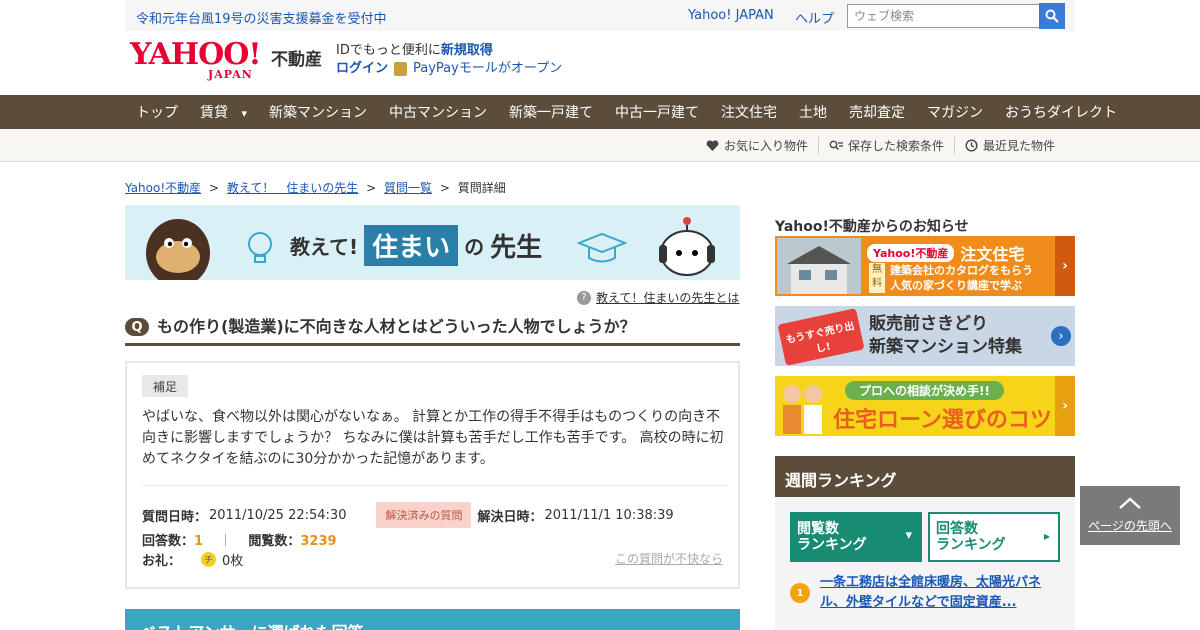 Image resolution: width=1200 pixels, height=630 pixels. I want to click on clock-icon, so click(971, 145).